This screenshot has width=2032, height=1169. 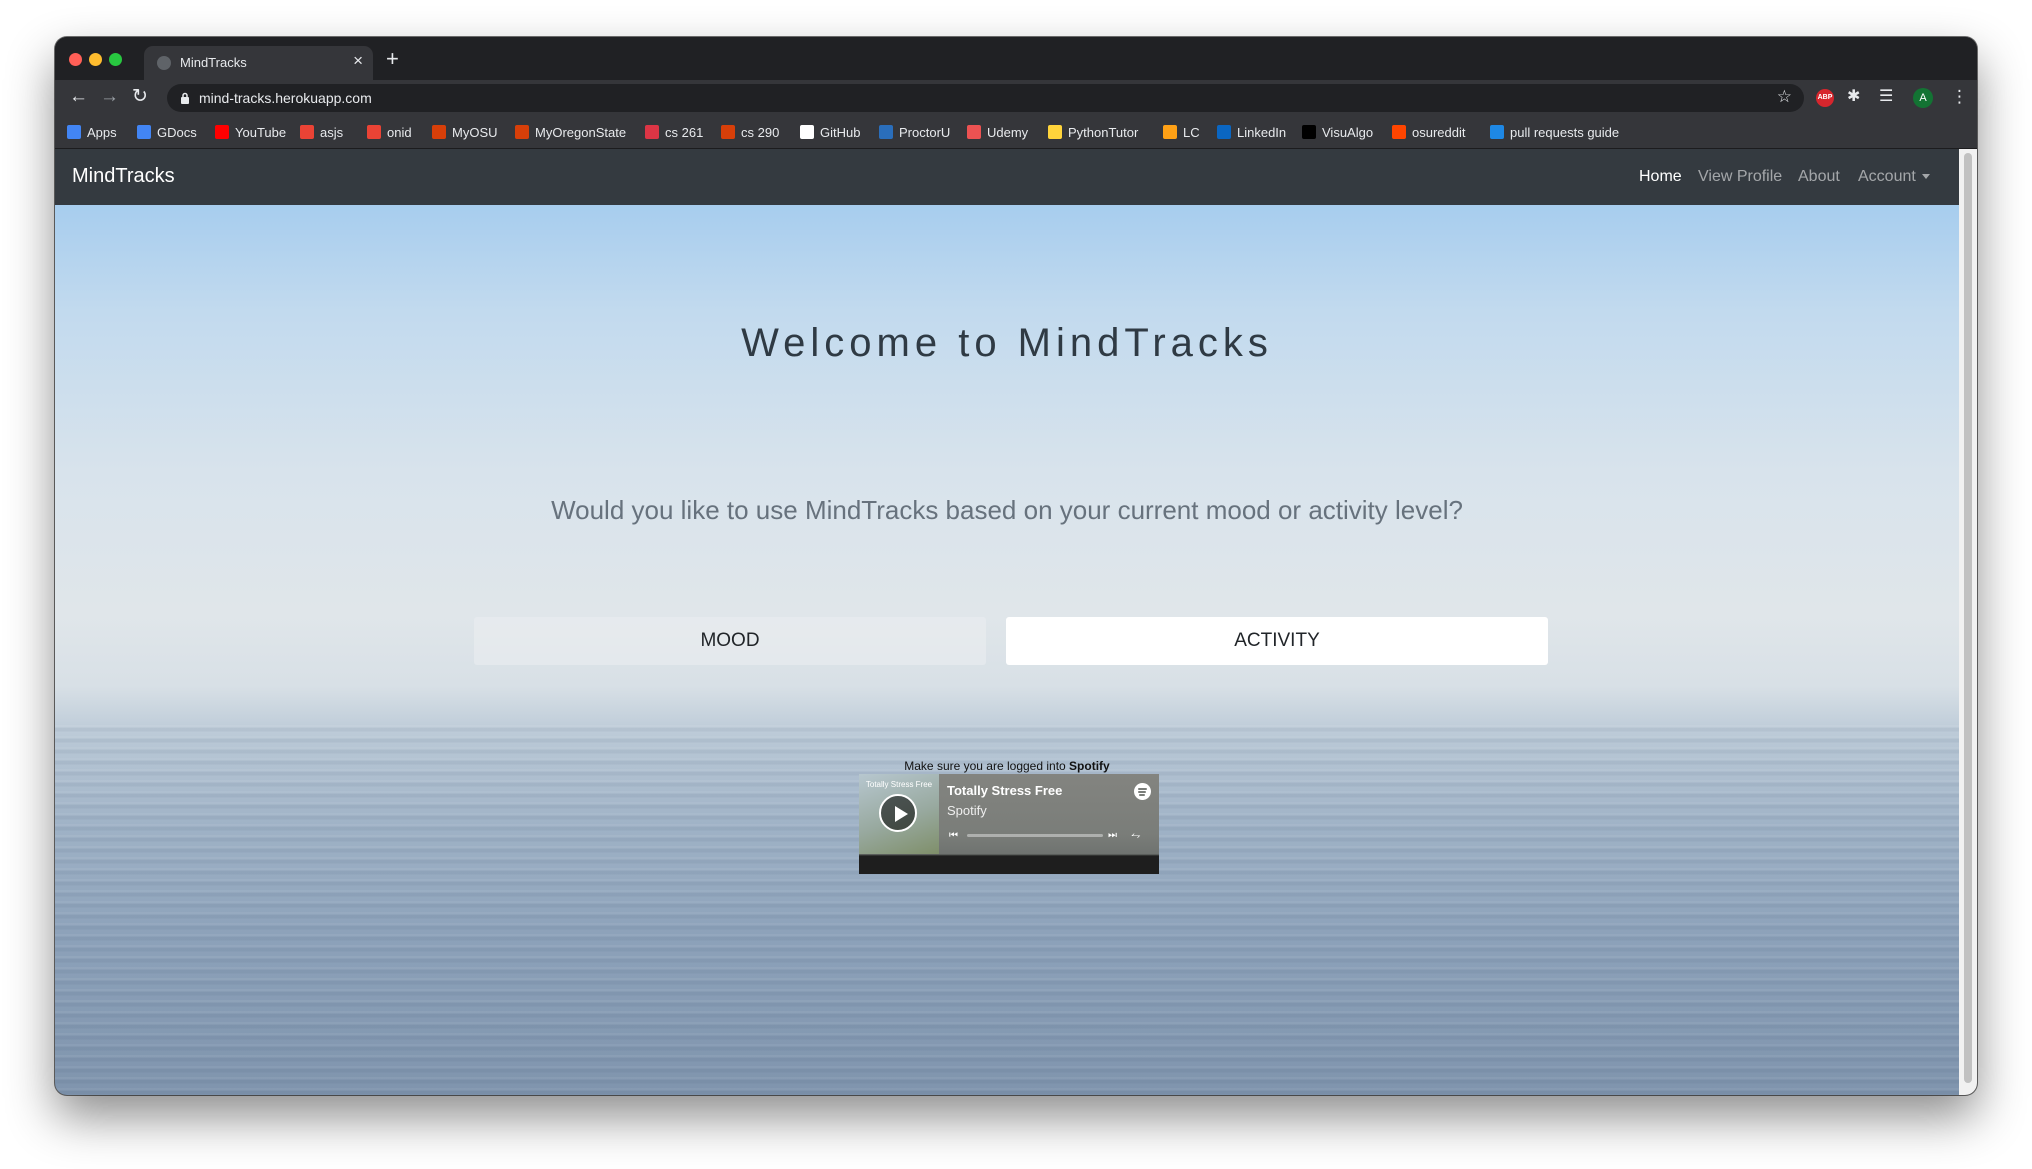 I want to click on activity-button: ACTIVITY, so click(x=1277, y=641).